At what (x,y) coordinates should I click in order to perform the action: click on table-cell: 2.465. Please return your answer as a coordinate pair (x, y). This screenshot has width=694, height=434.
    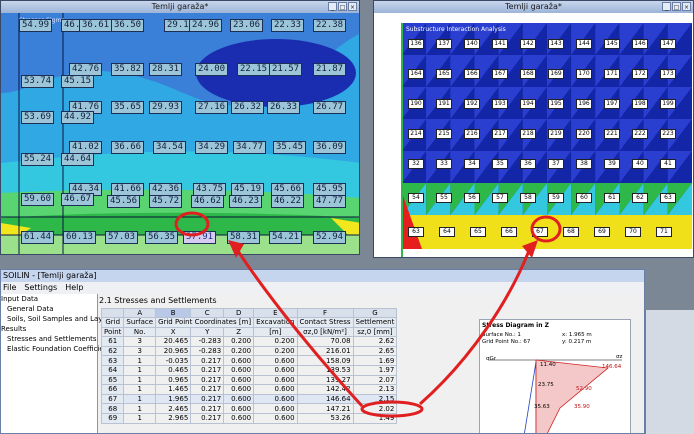
    Looking at the image, I should click on (173, 408).